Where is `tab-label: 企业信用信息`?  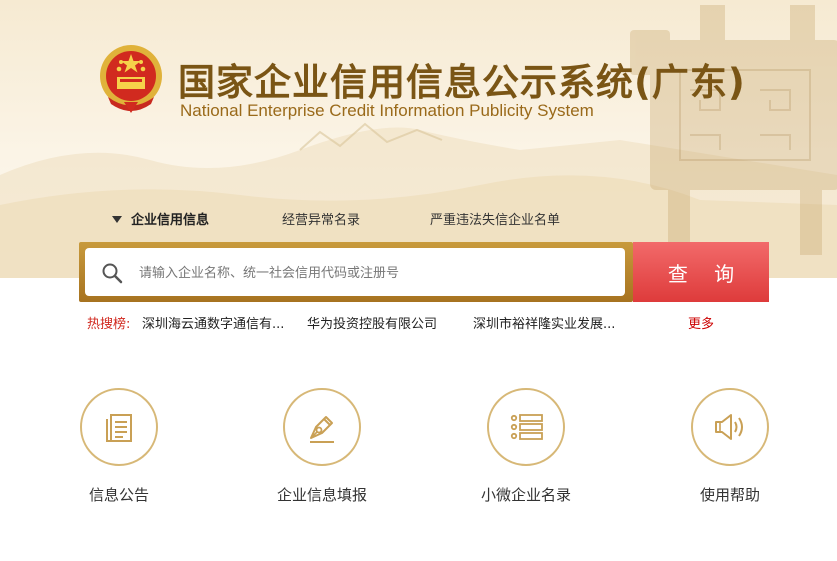 tab-label: 企业信用信息 is located at coordinates (170, 220).